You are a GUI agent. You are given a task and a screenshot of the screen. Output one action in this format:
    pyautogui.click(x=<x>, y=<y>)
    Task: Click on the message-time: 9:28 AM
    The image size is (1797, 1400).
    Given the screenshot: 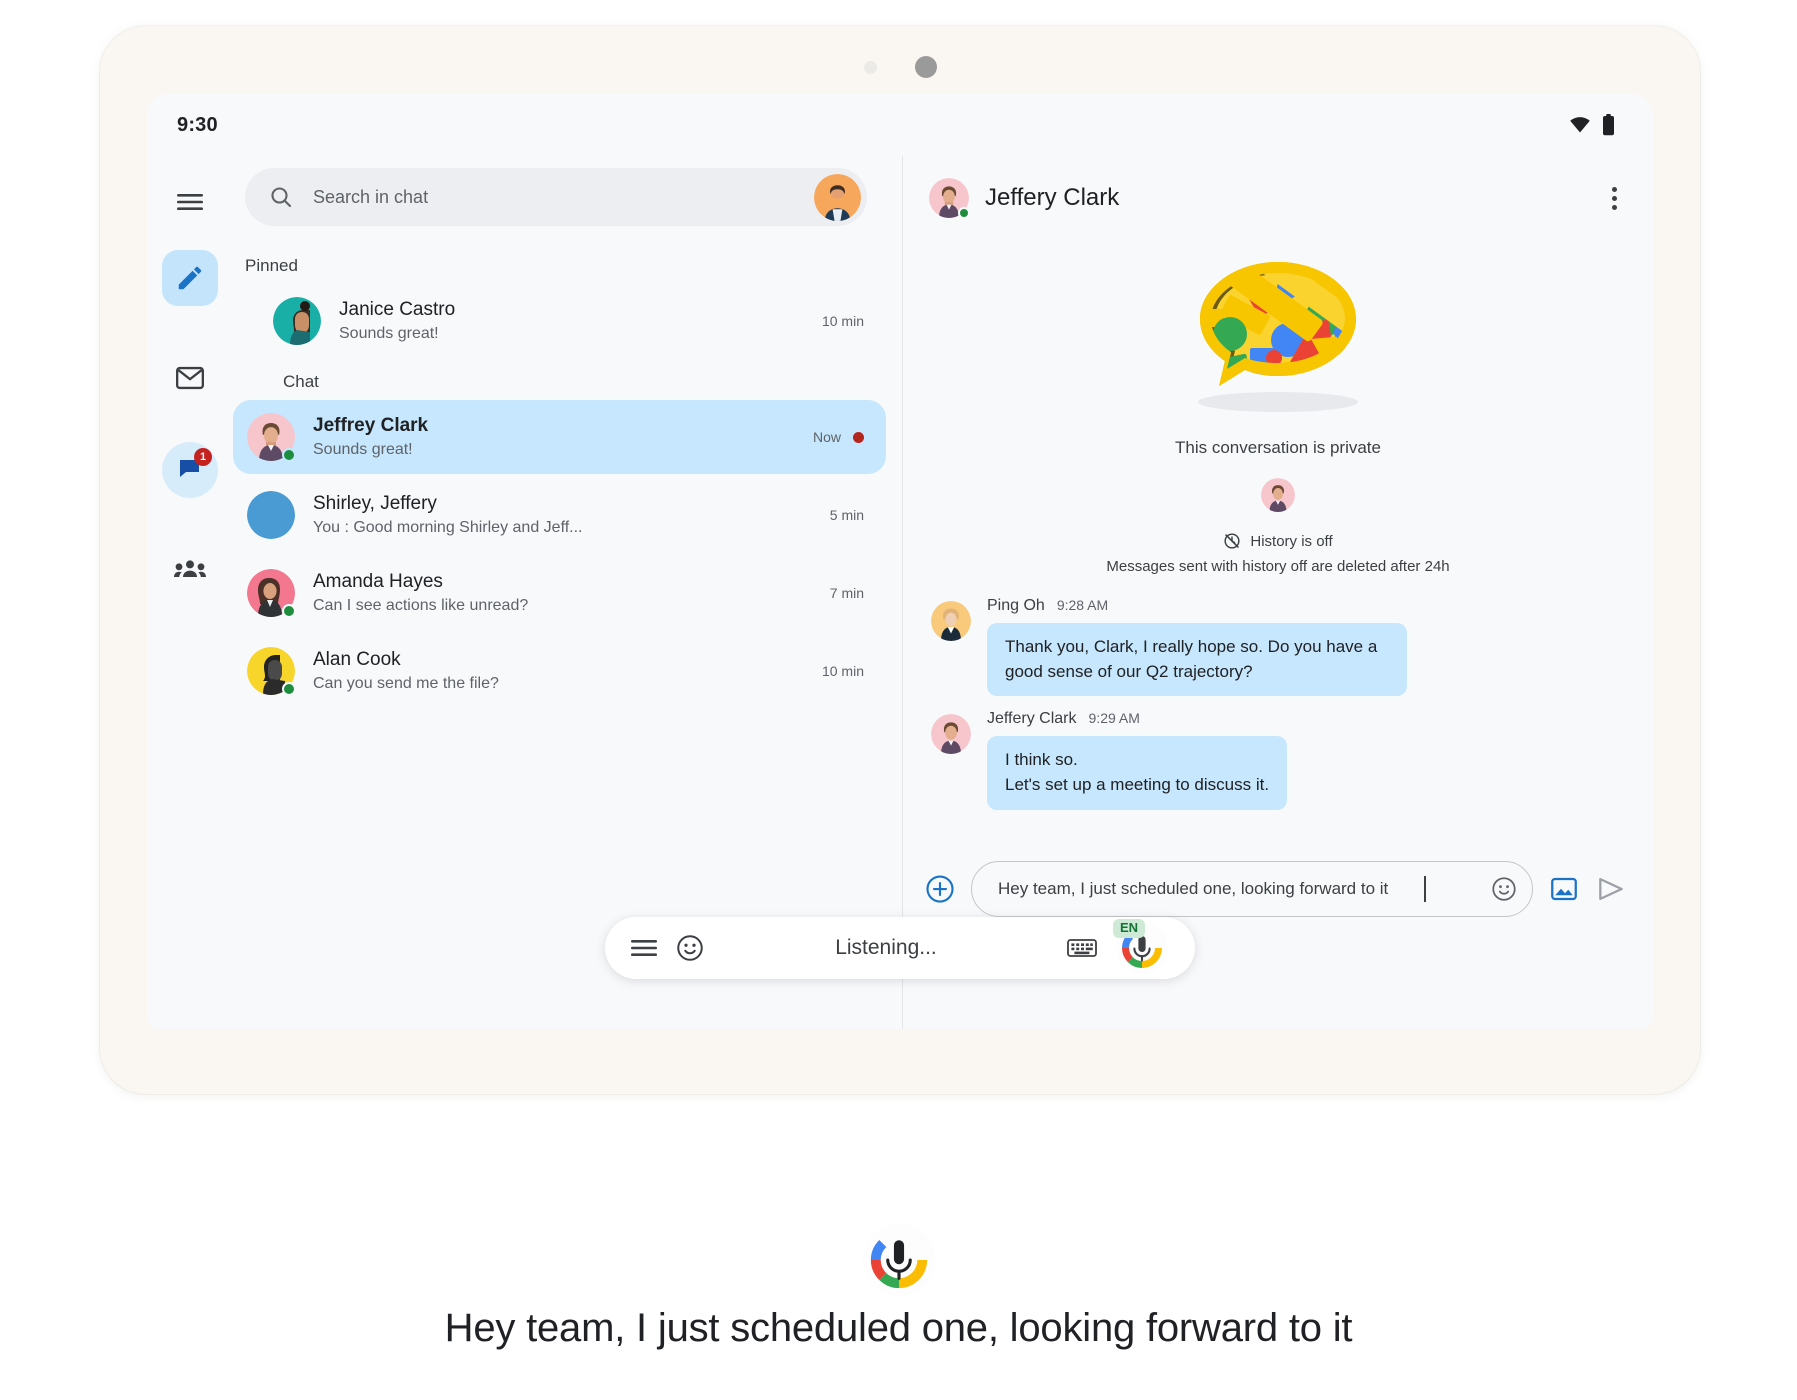 What is the action you would take?
    pyautogui.click(x=1082, y=605)
    